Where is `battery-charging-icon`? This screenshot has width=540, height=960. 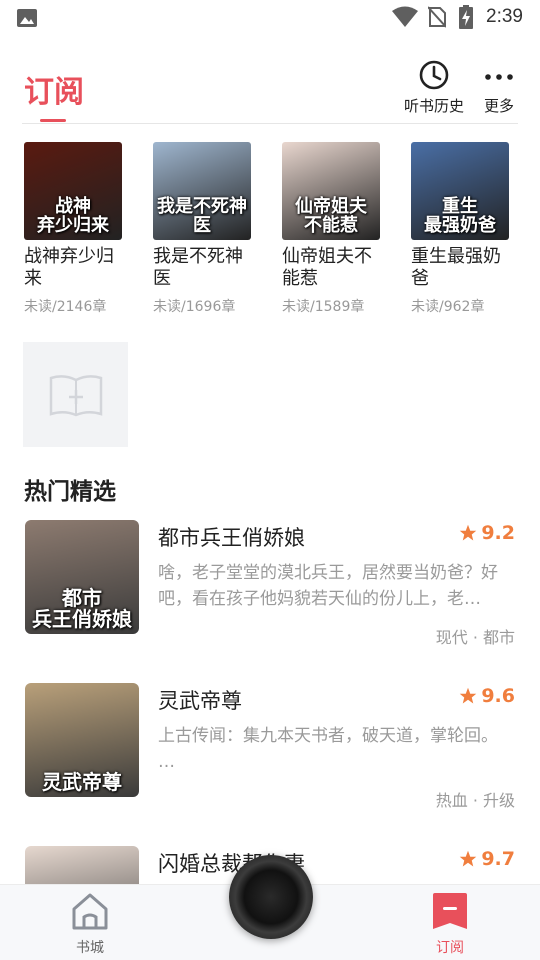 battery-charging-icon is located at coordinates (466, 17).